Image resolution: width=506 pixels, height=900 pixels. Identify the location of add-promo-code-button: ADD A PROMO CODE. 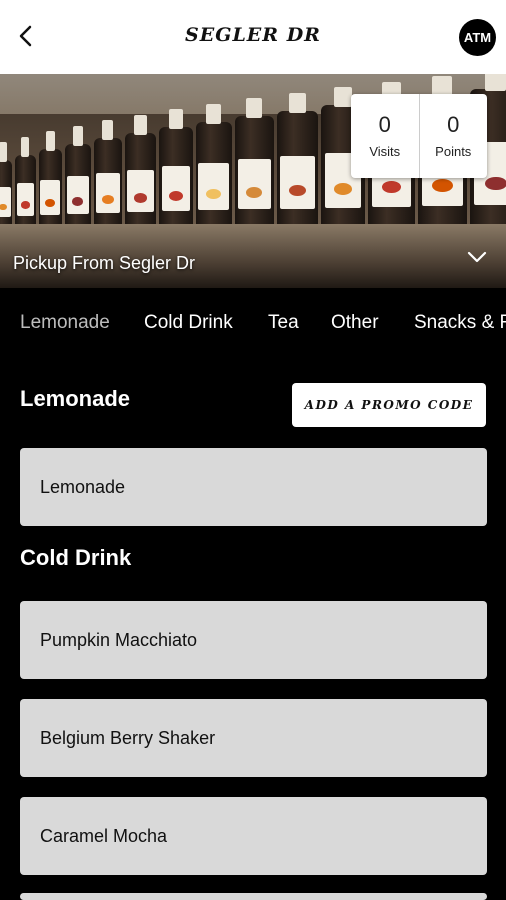
(389, 405).